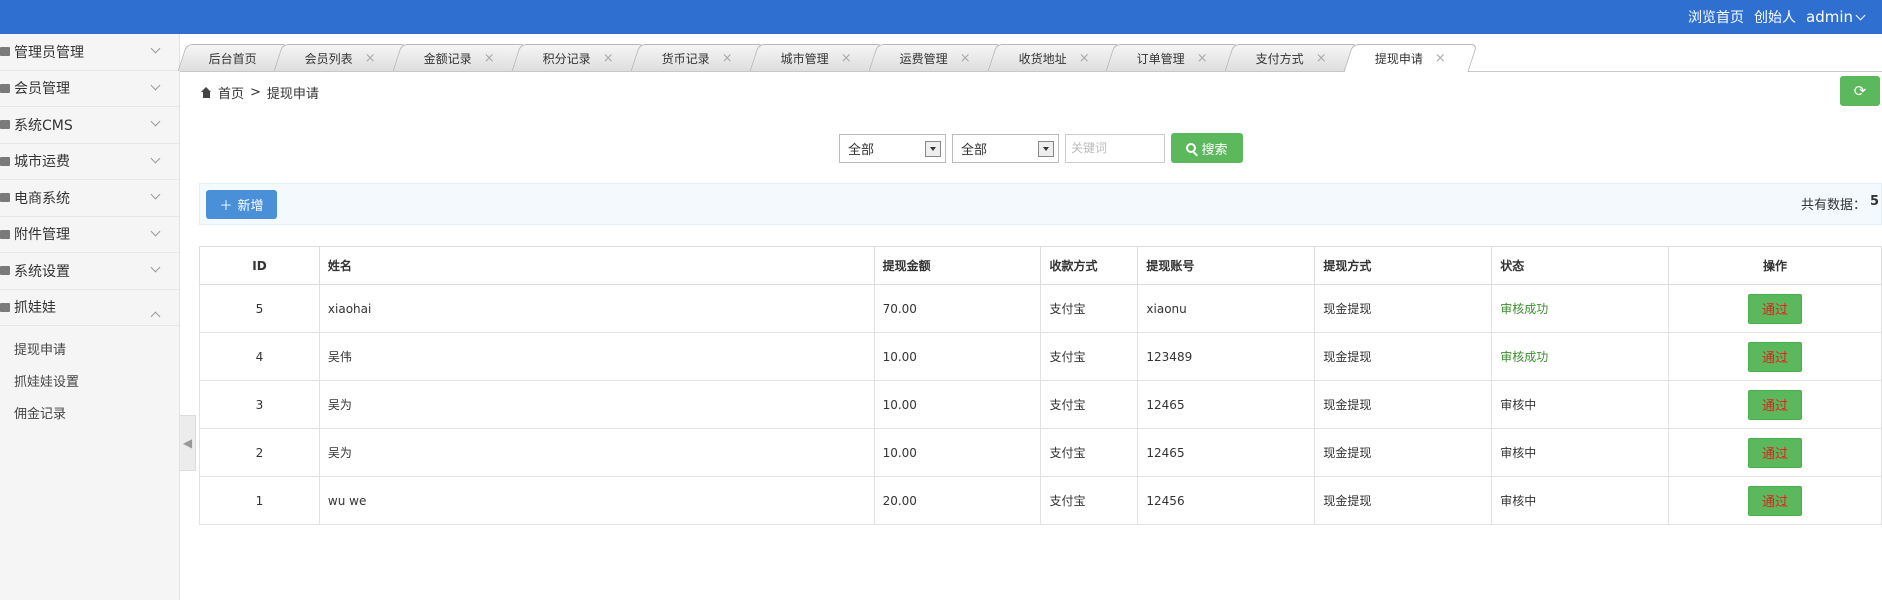 The height and width of the screenshot is (600, 1882). I want to click on tab-order-management: 订单管理 ×, so click(1173, 57).